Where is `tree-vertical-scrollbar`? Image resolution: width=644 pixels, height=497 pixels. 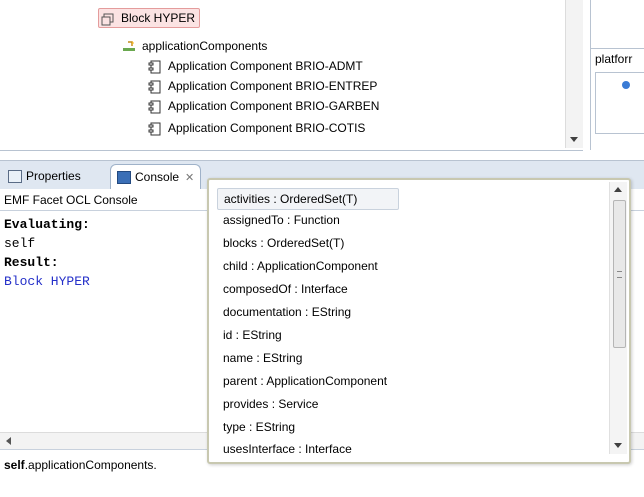 tree-vertical-scrollbar is located at coordinates (574, 74).